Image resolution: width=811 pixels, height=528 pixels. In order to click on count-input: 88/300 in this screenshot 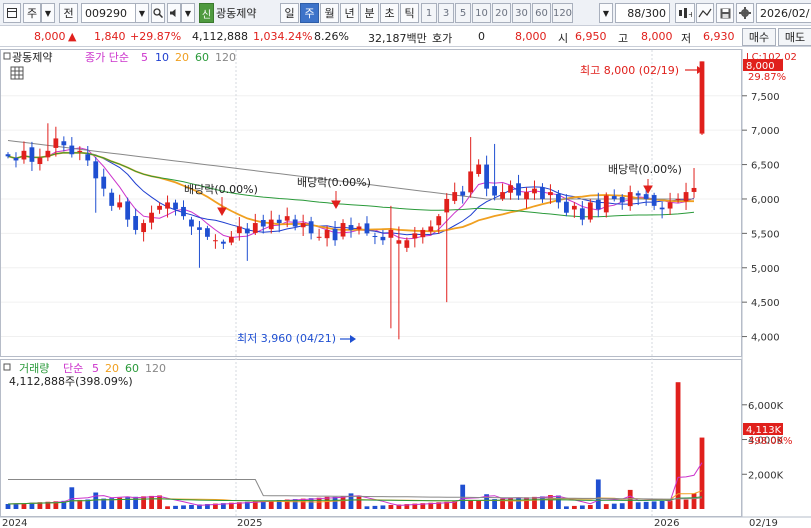, I will do `click(642, 13)`.